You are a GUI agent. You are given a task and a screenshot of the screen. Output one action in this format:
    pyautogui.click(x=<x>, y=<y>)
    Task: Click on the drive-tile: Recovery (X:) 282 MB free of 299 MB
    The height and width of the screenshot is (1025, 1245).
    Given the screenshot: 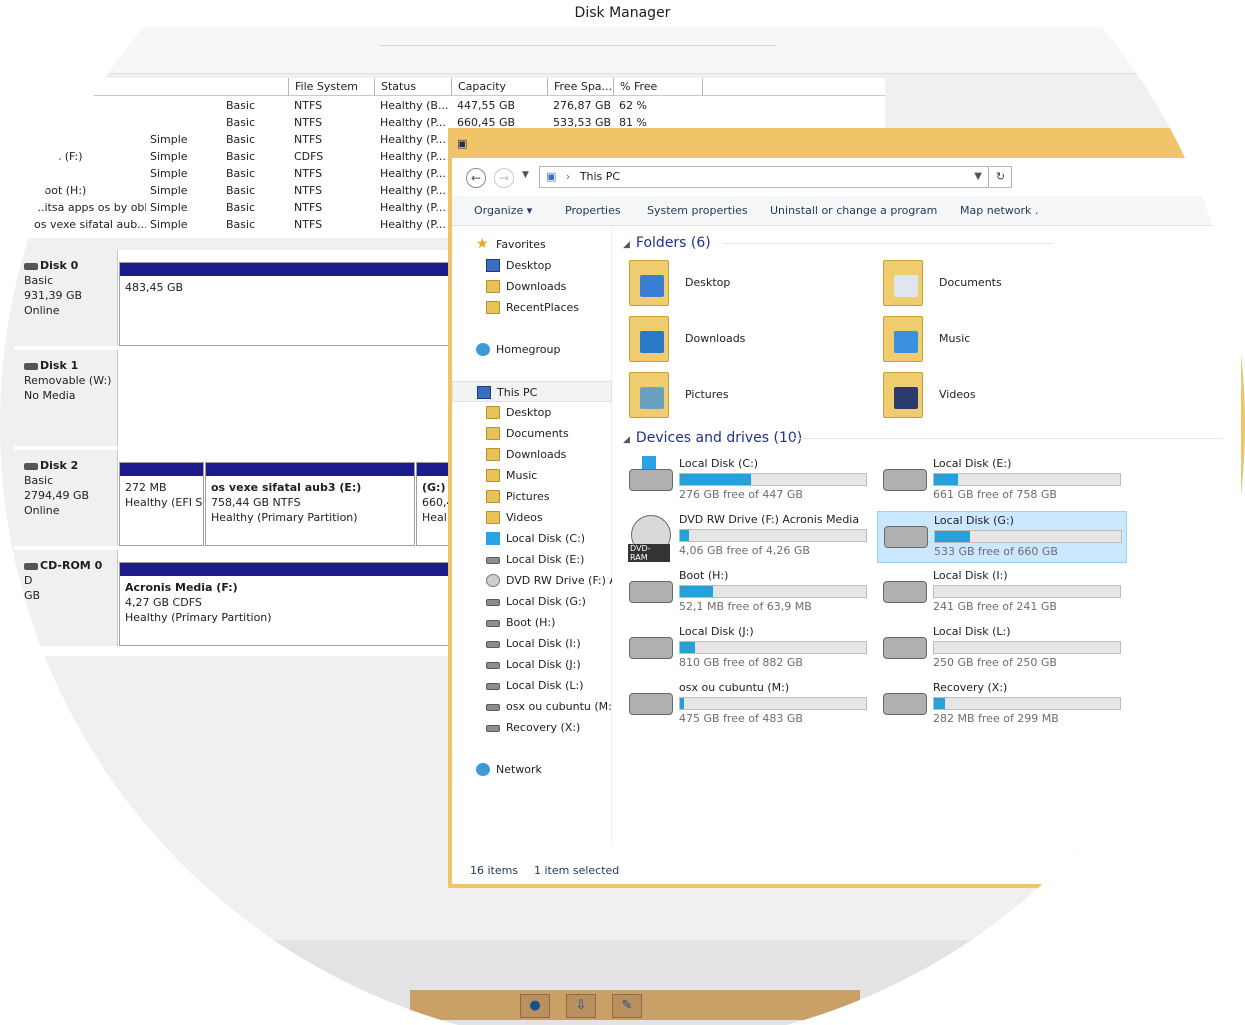 What is the action you would take?
    pyautogui.click(x=1002, y=705)
    